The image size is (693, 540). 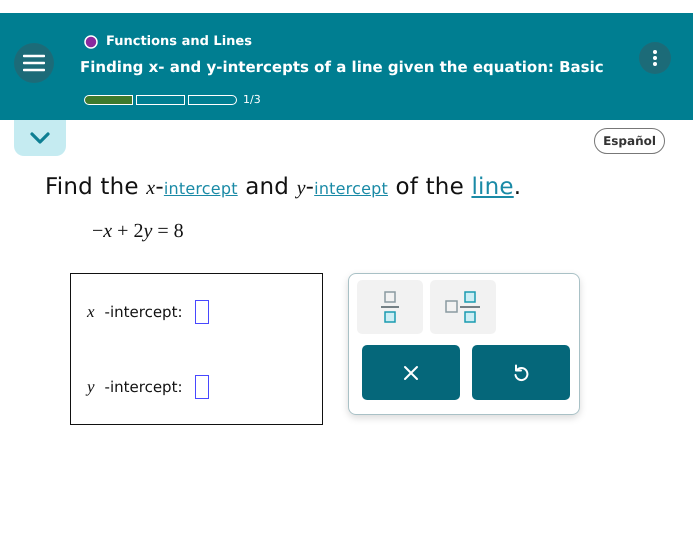 I want to click on mixed-number-icon, so click(x=463, y=307).